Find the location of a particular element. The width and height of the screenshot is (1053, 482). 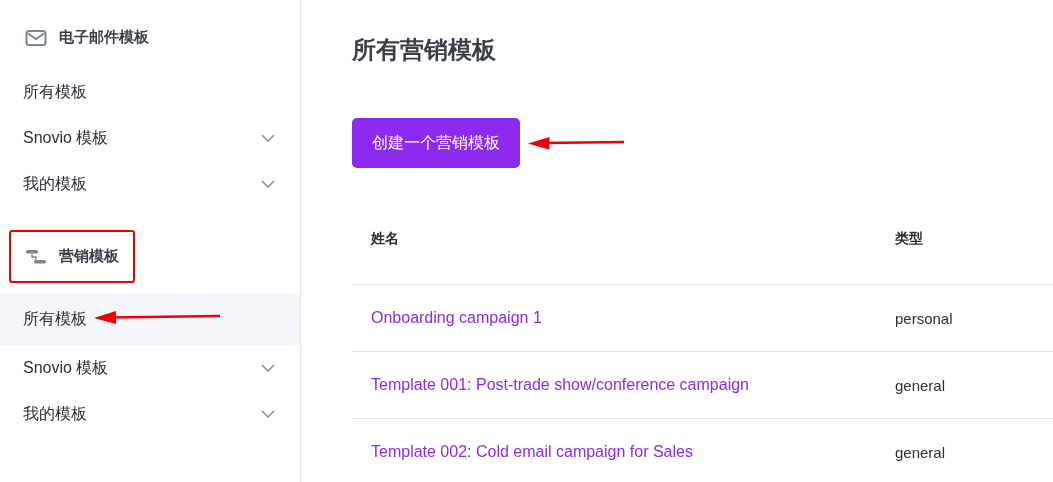

envelope-icon is located at coordinates (36, 37).